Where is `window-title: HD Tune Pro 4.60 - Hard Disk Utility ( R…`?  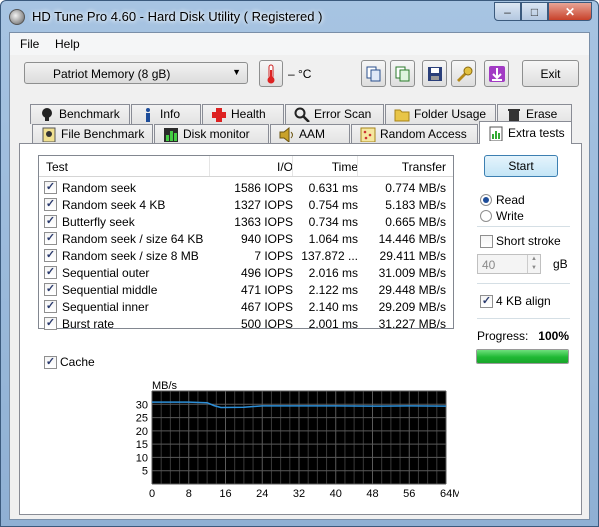 window-title: HD Tune Pro 4.60 - Hard Disk Utility ( R… is located at coordinates (177, 16).